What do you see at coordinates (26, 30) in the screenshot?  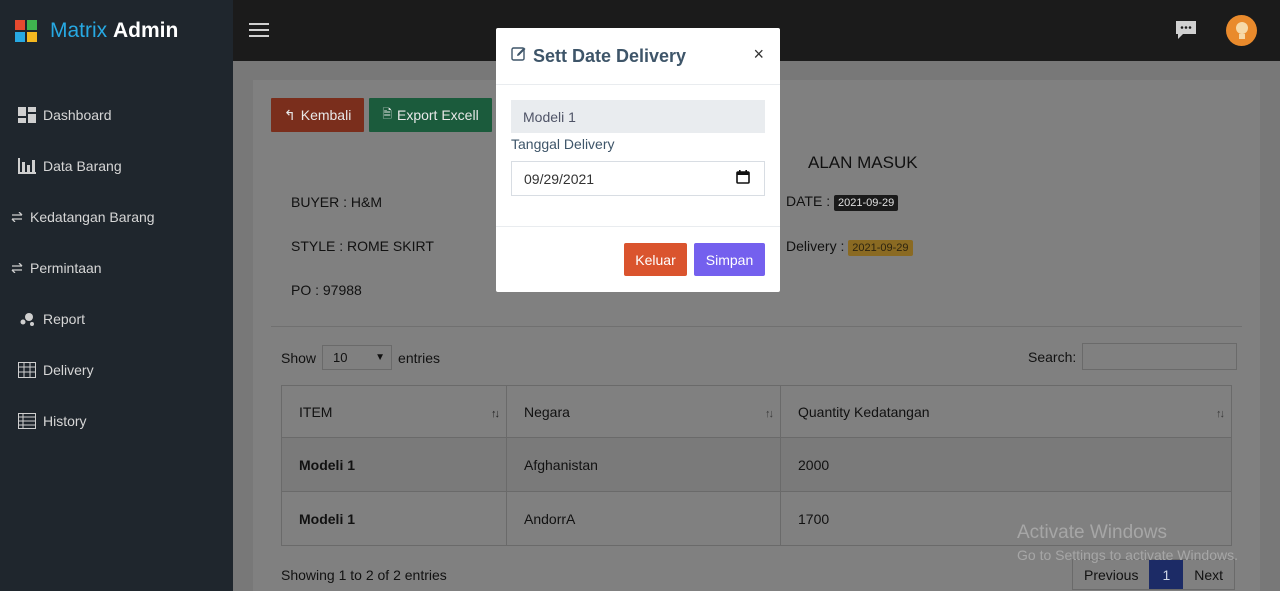 I see `logo-icon` at bounding box center [26, 30].